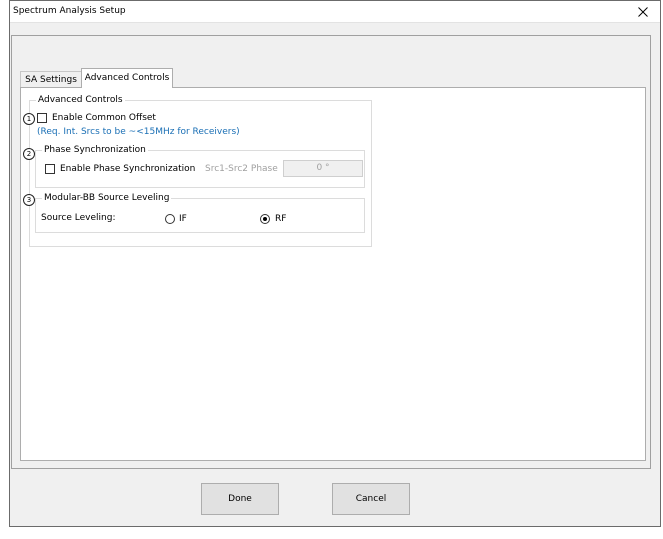 This screenshot has width=663, height=539. Describe the element at coordinates (29, 154) in the screenshot. I see `marker-2-icon: 2` at that location.